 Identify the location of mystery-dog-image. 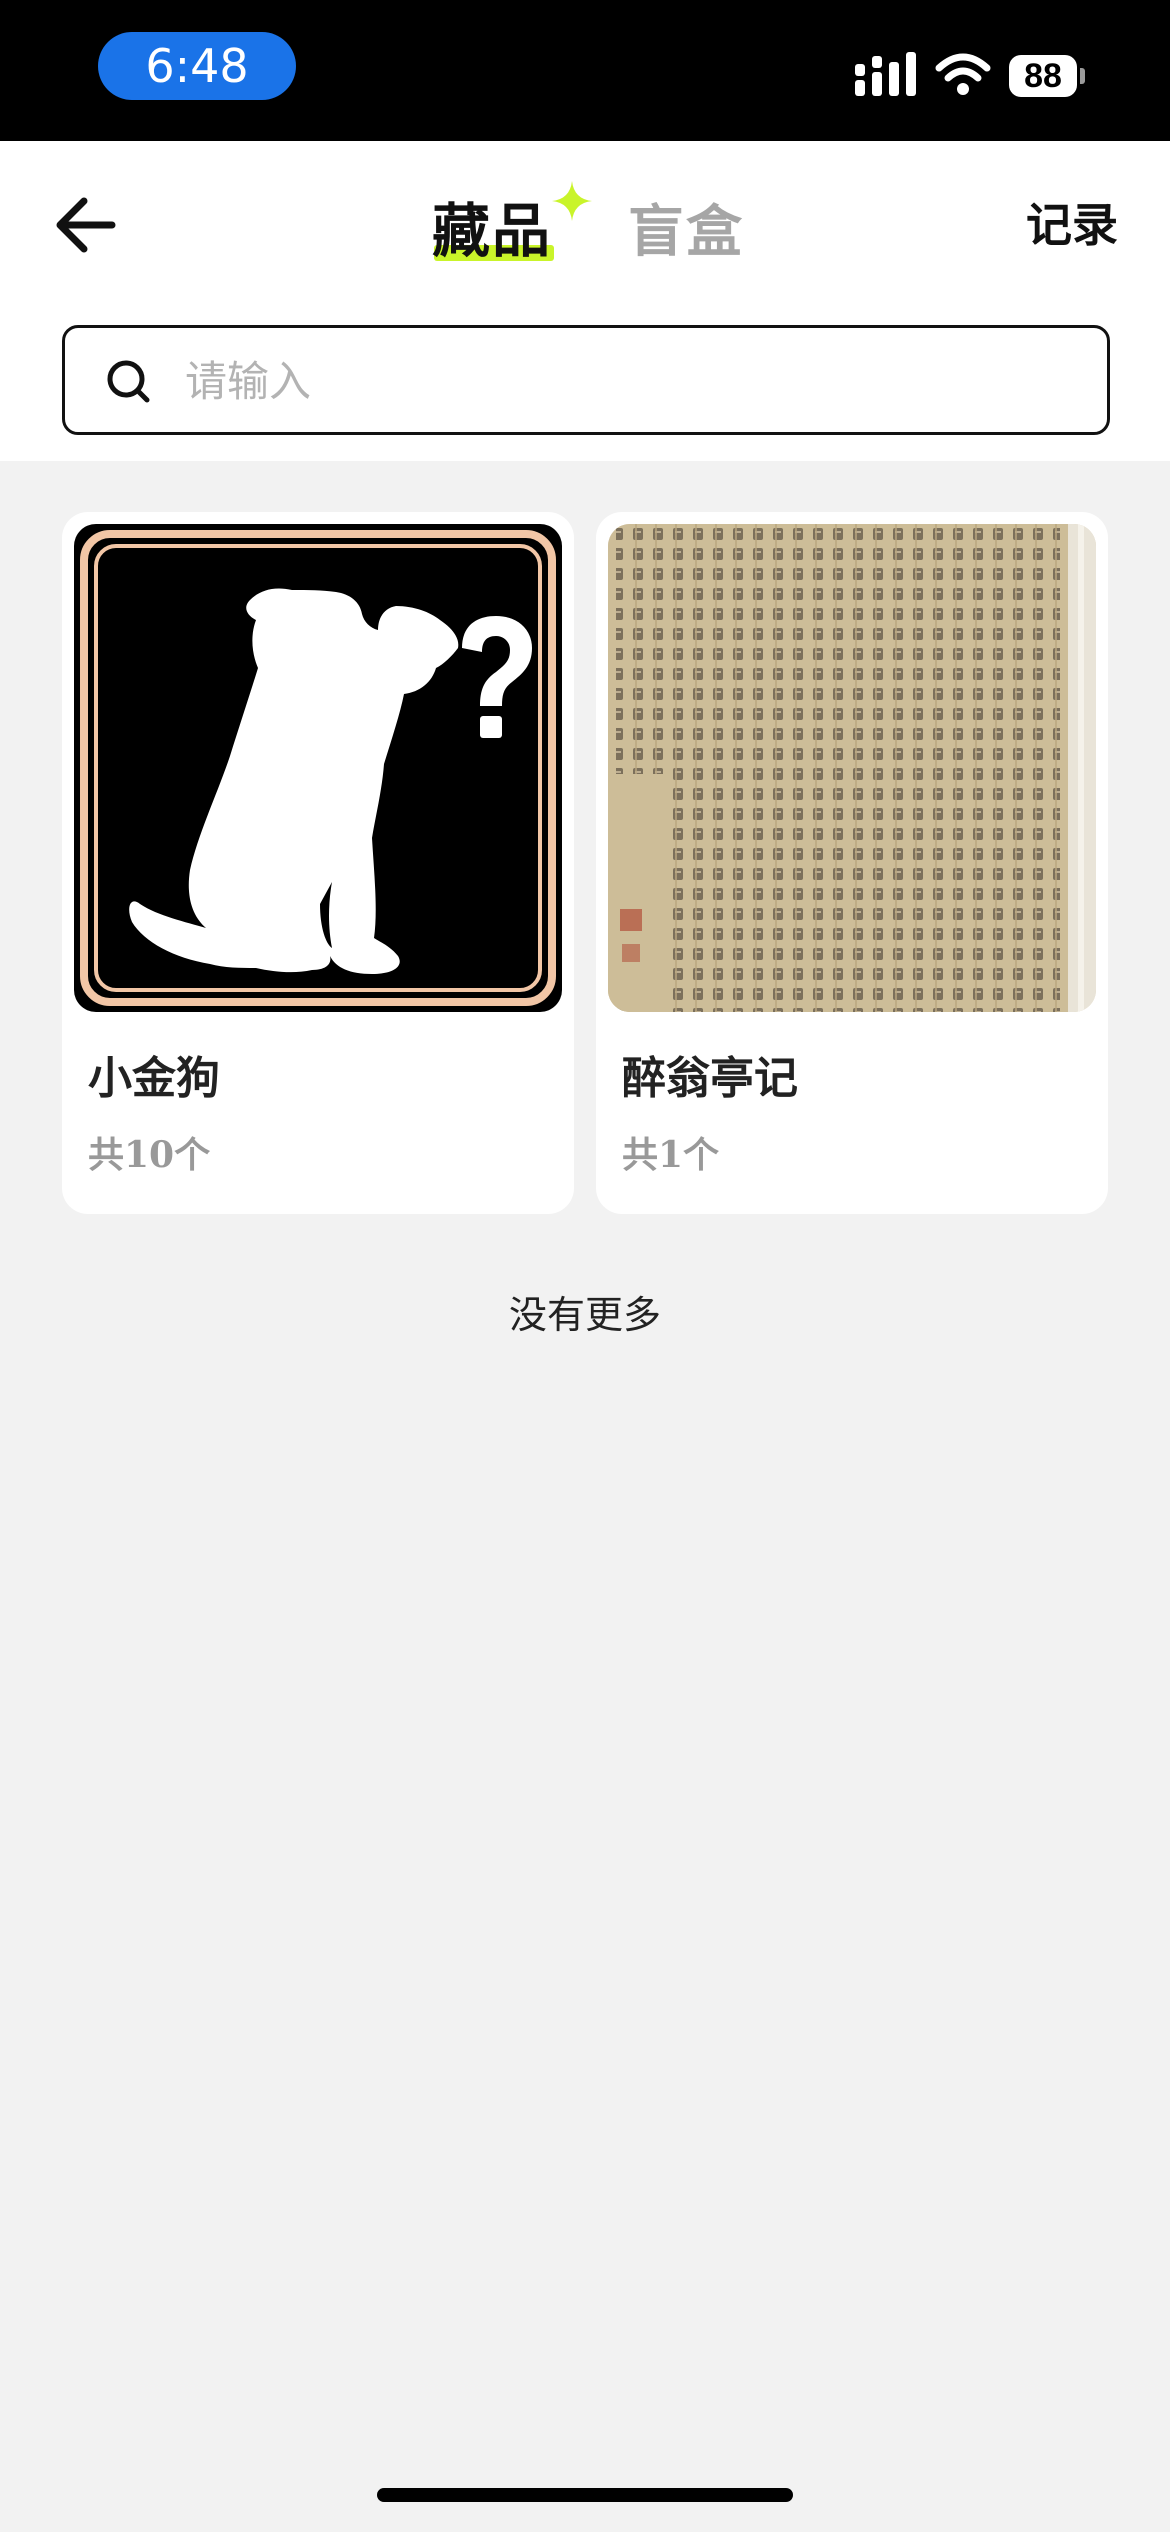
(318, 768).